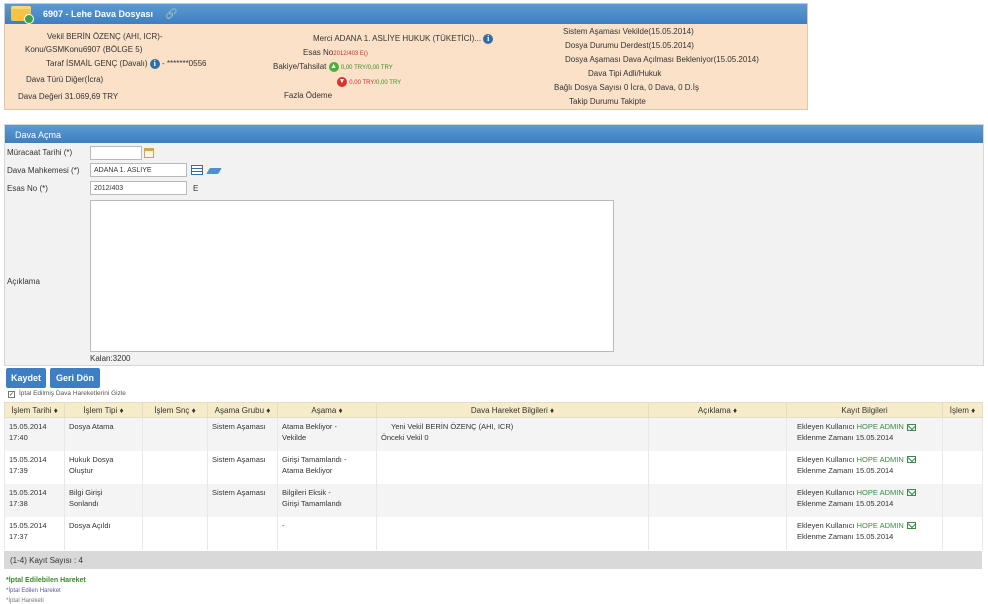  What do you see at coordinates (11, 394) in the screenshot?
I see `hide-cancelled-checkbox: ✓` at bounding box center [11, 394].